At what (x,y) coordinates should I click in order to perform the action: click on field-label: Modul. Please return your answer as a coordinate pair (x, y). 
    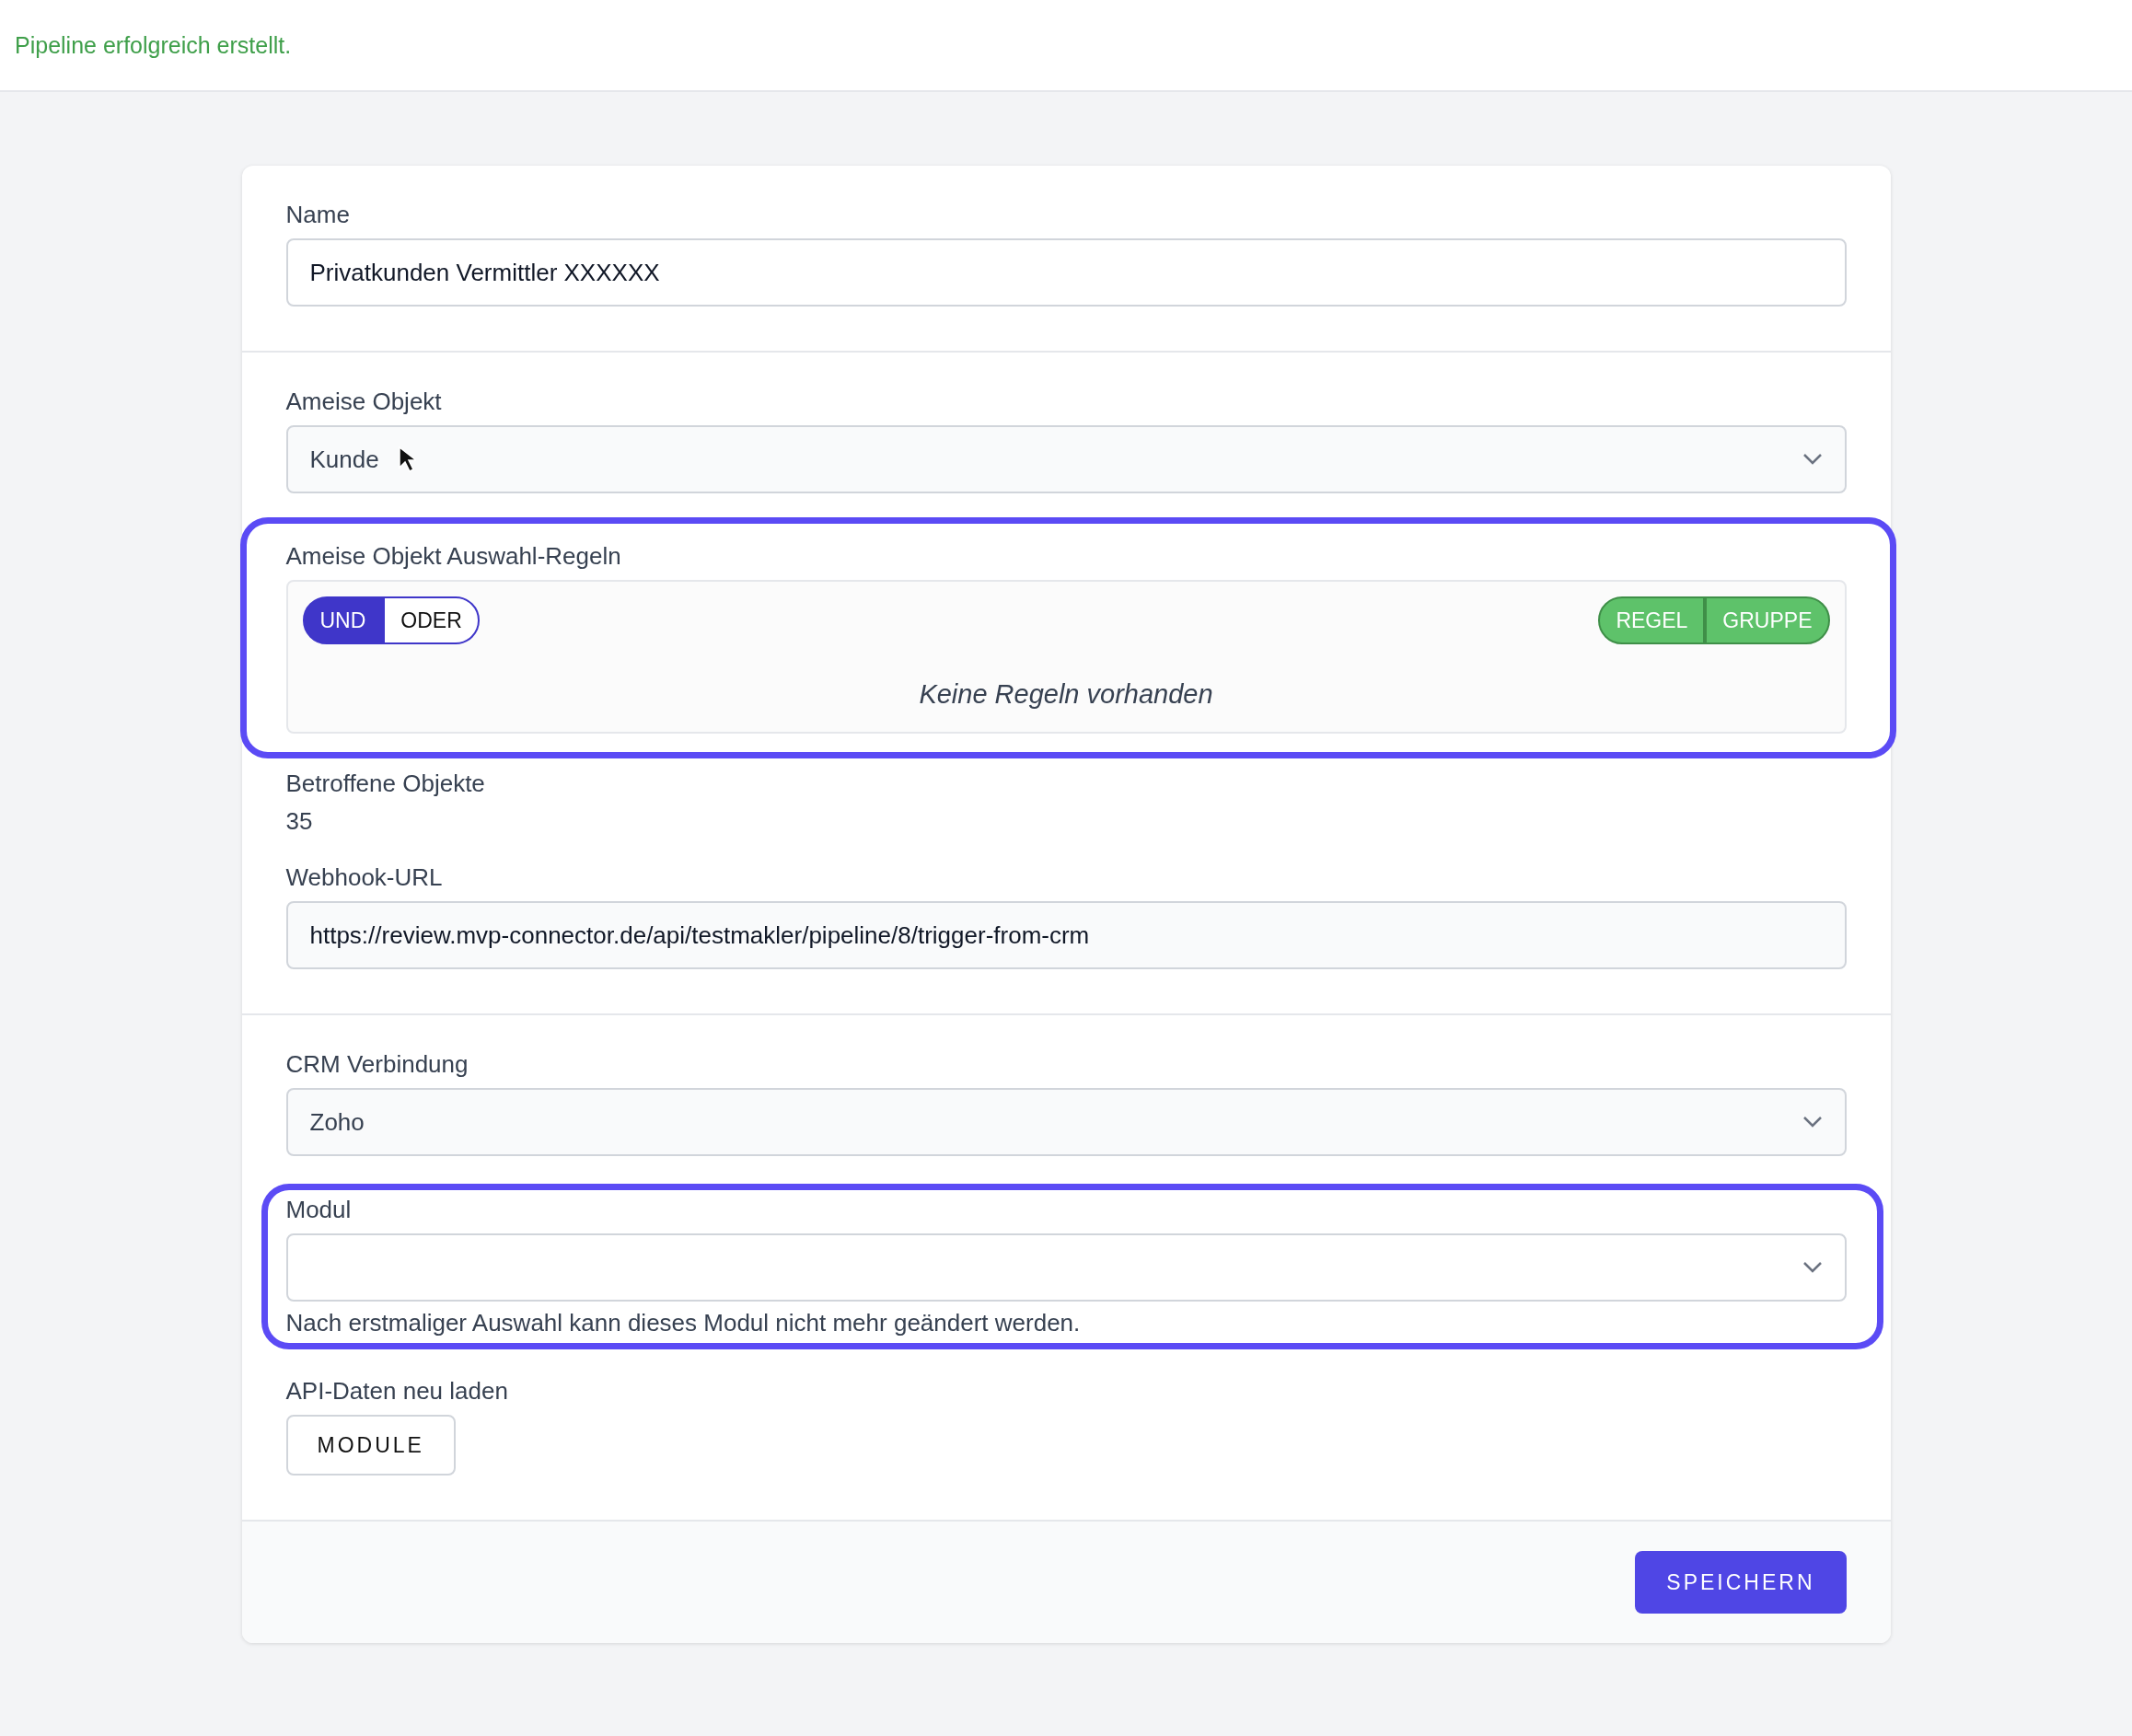
    Looking at the image, I should click on (319, 1210).